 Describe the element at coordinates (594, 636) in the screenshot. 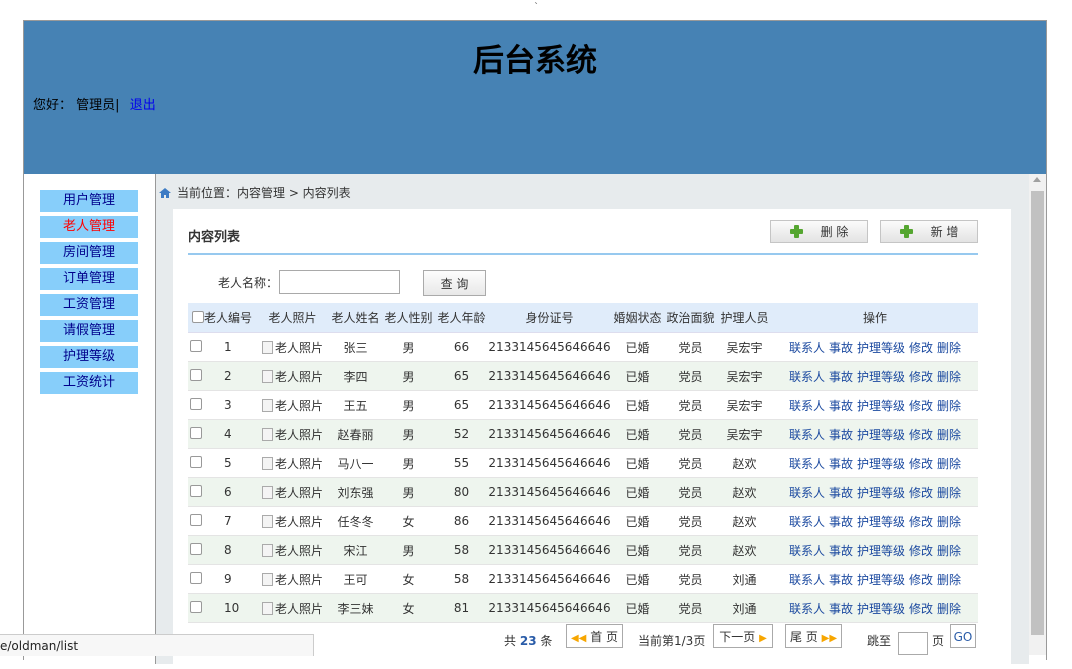

I see `first-page-button: ◀◀ 首 页` at that location.